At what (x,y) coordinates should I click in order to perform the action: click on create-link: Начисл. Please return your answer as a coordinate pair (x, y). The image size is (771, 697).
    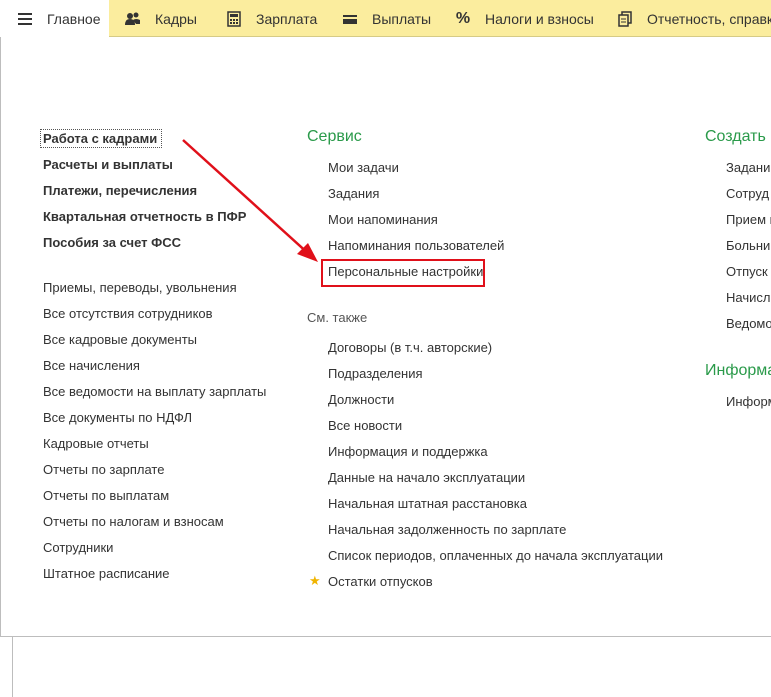
    Looking at the image, I should click on (748, 298).